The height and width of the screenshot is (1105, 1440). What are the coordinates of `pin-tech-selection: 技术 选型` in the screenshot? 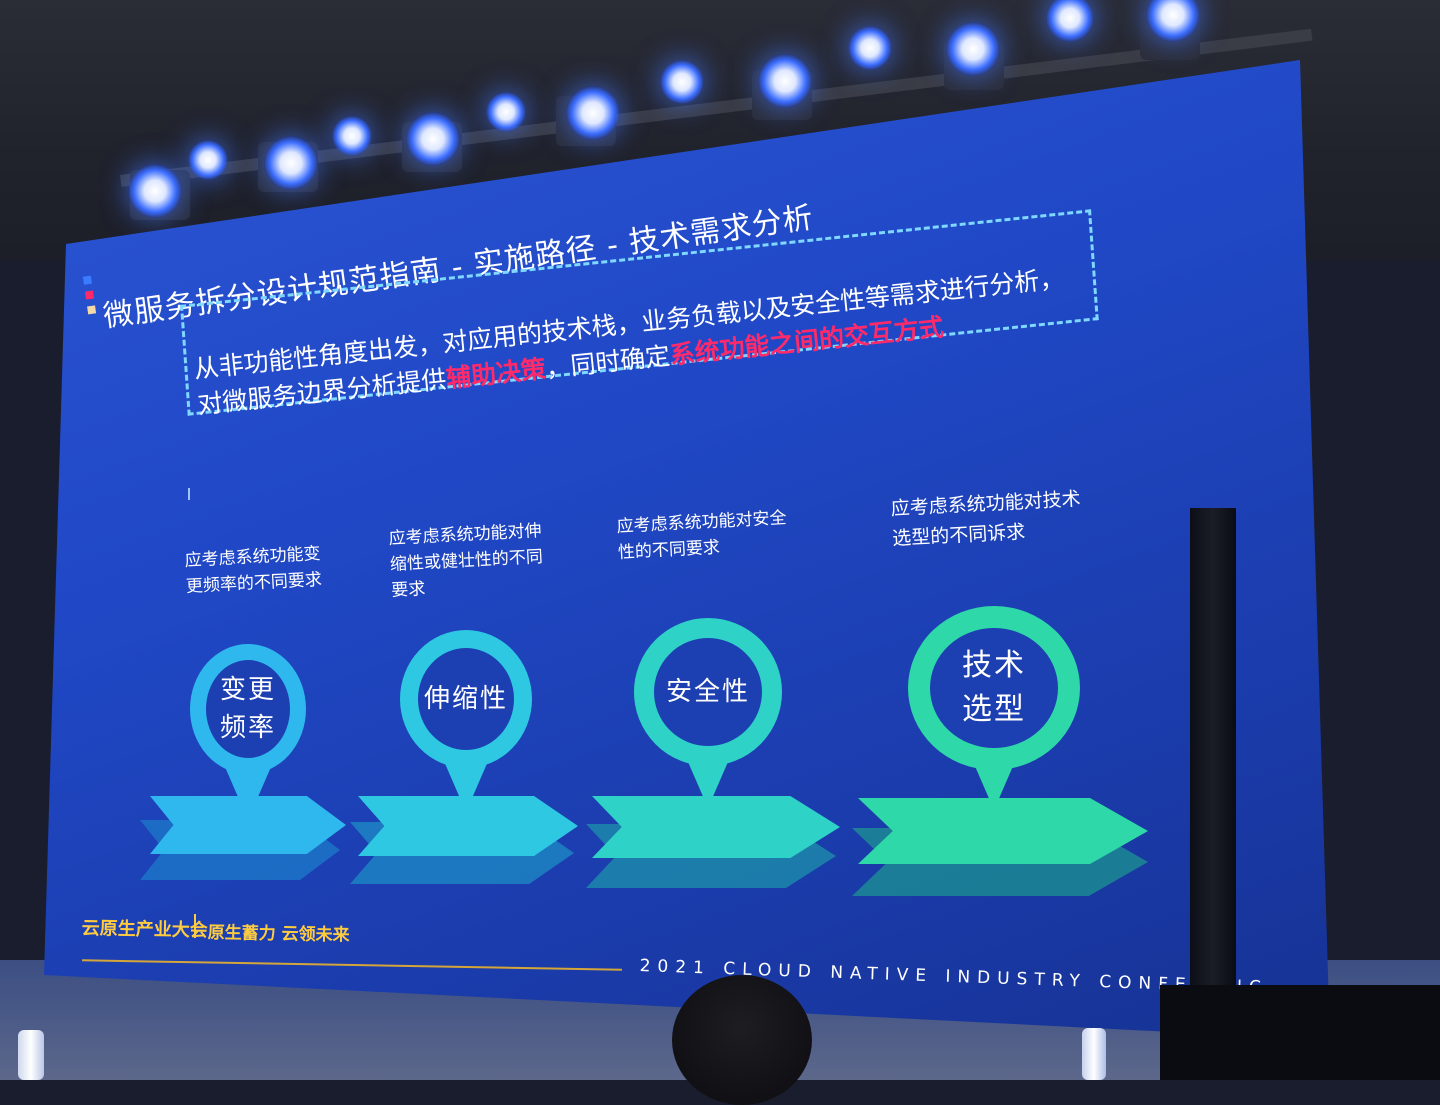 It's located at (994, 688).